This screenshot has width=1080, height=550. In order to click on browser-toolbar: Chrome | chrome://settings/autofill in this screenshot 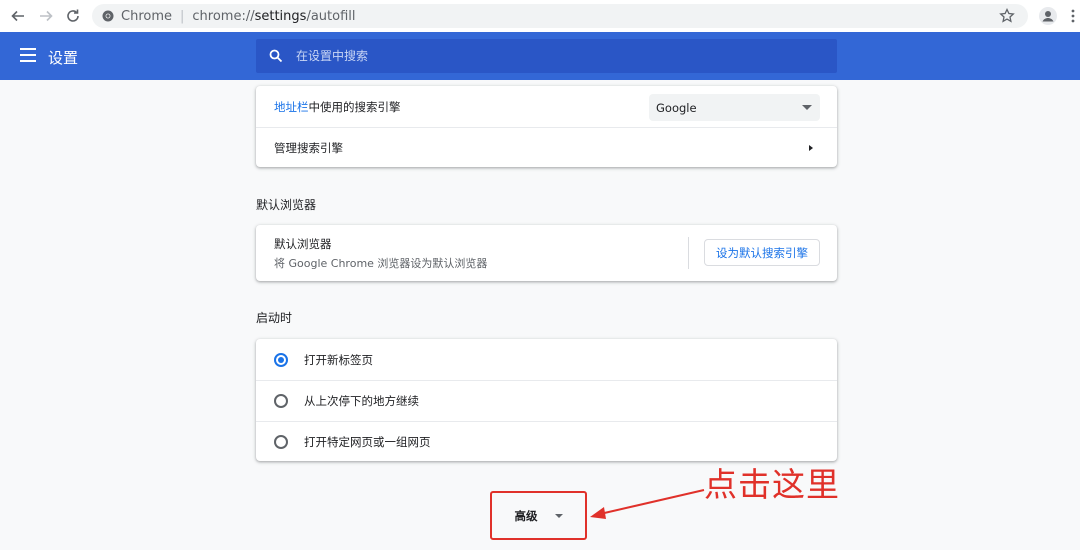, I will do `click(540, 16)`.